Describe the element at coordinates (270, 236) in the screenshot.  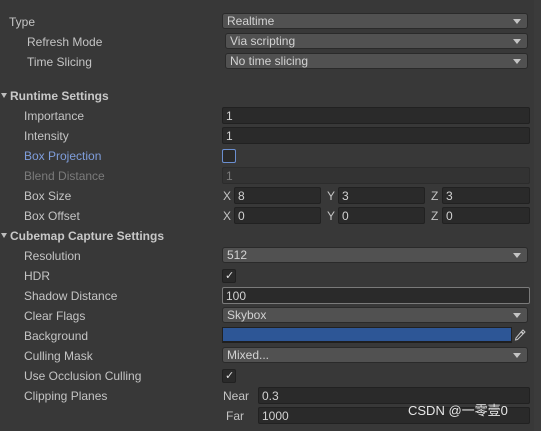
I see `cubemap-capture-foldout: Cubemap Capture Settings` at that location.